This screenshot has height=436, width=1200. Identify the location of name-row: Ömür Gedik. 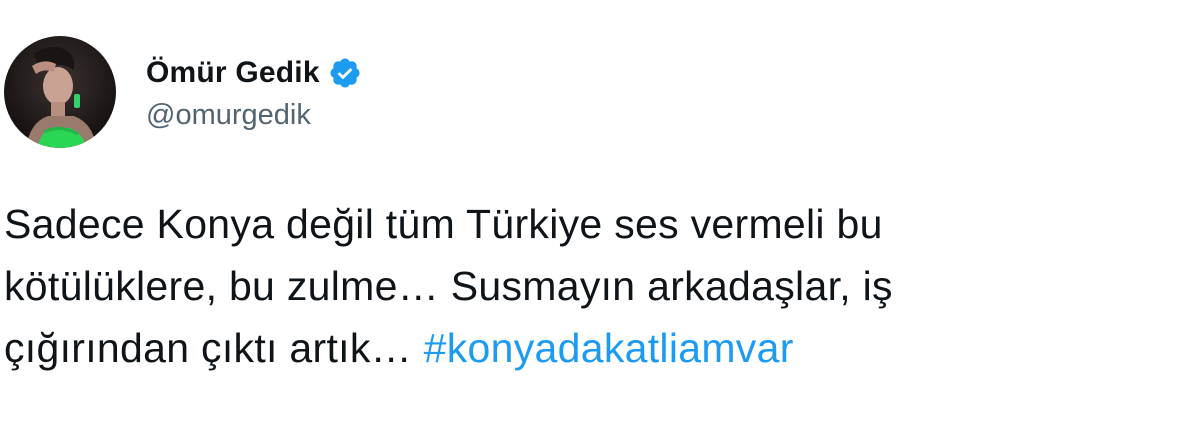
(254, 73).